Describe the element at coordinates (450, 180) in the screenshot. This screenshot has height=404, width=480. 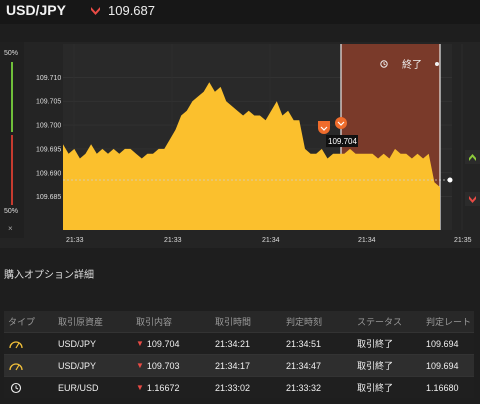
I see `current-price-dot` at that location.